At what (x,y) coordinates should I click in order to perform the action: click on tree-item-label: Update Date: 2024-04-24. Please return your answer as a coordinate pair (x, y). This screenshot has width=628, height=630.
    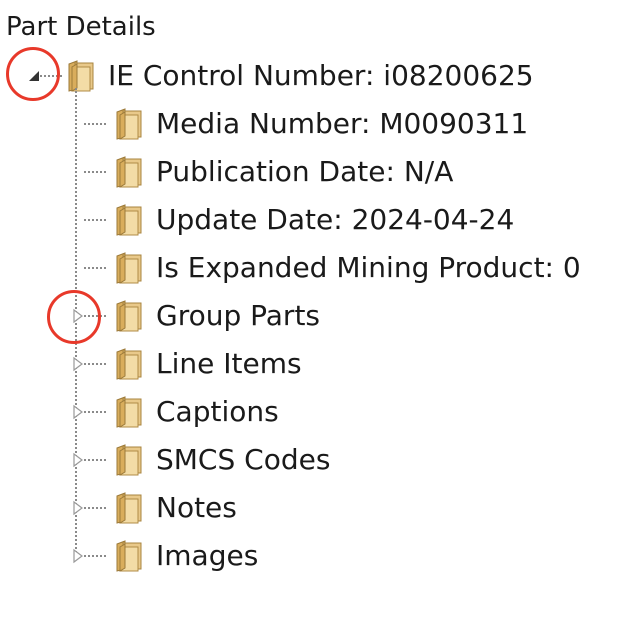
    Looking at the image, I should click on (335, 219).